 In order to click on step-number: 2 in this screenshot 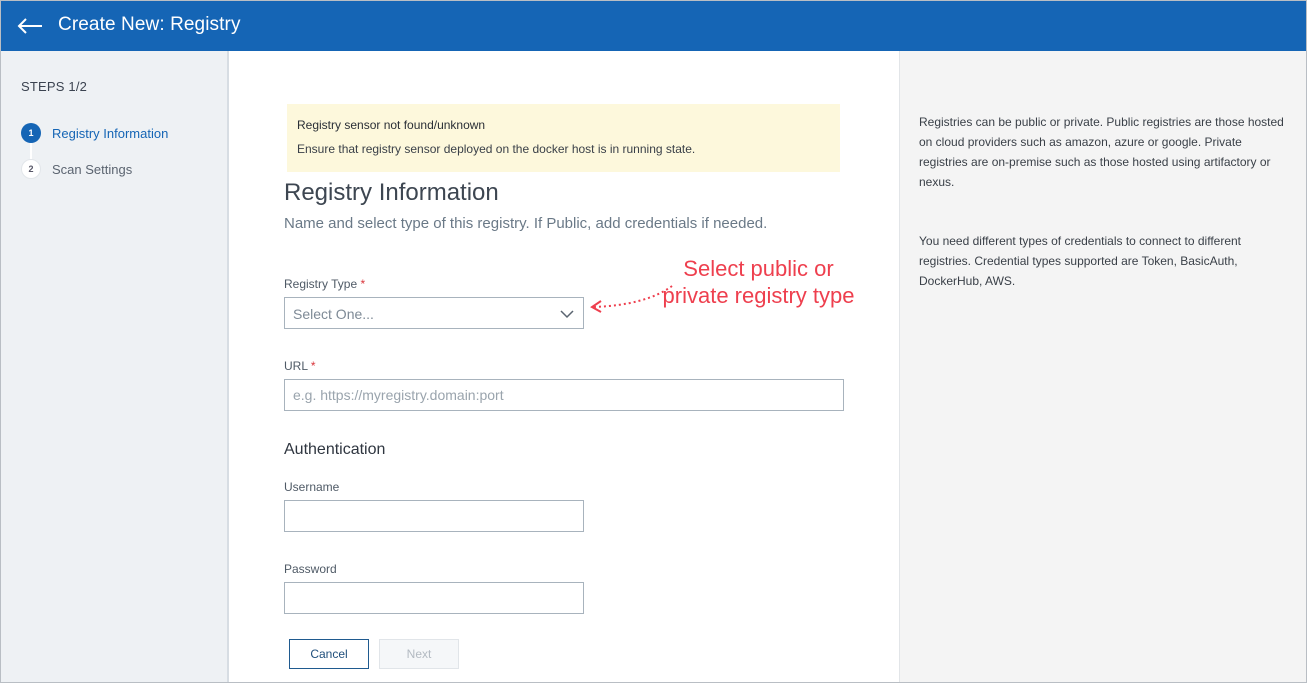, I will do `click(31, 169)`.